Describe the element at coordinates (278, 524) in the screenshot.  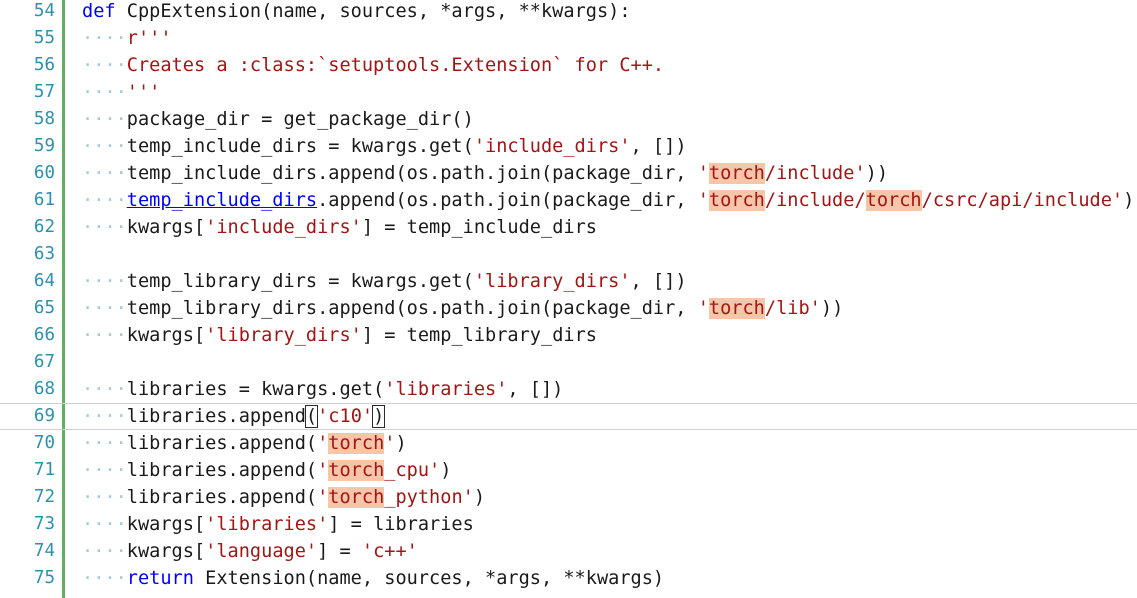
I see `code-text: ····kwargs['libraries'] = libraries` at that location.